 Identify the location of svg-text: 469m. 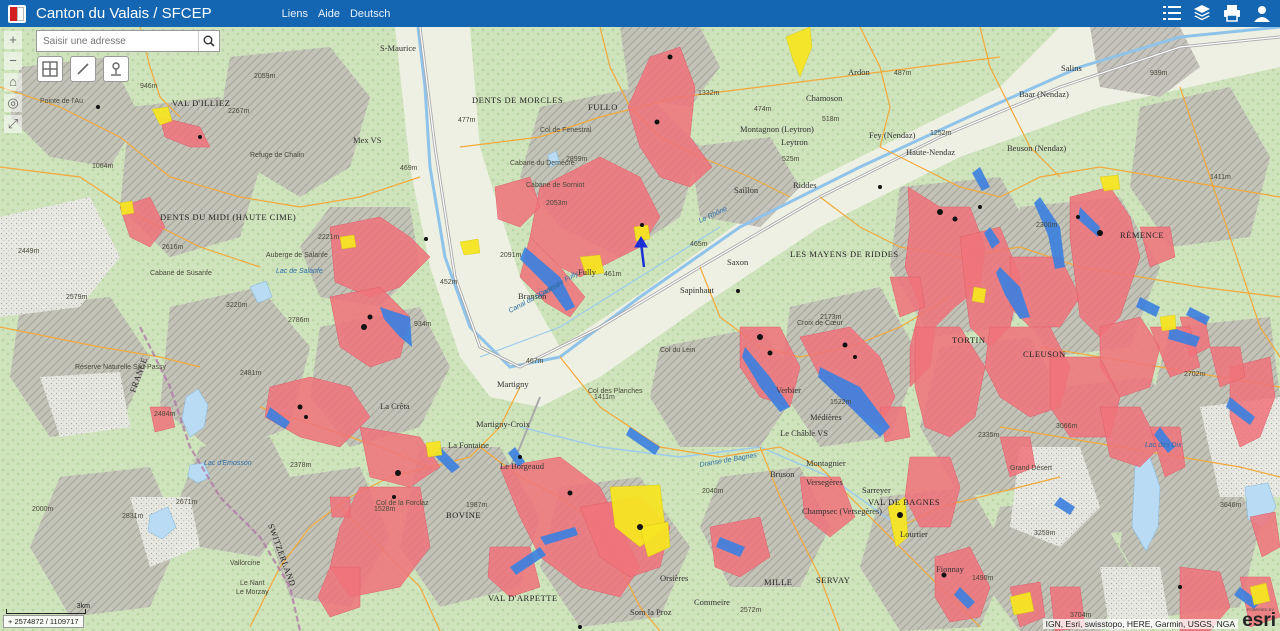
(409, 168).